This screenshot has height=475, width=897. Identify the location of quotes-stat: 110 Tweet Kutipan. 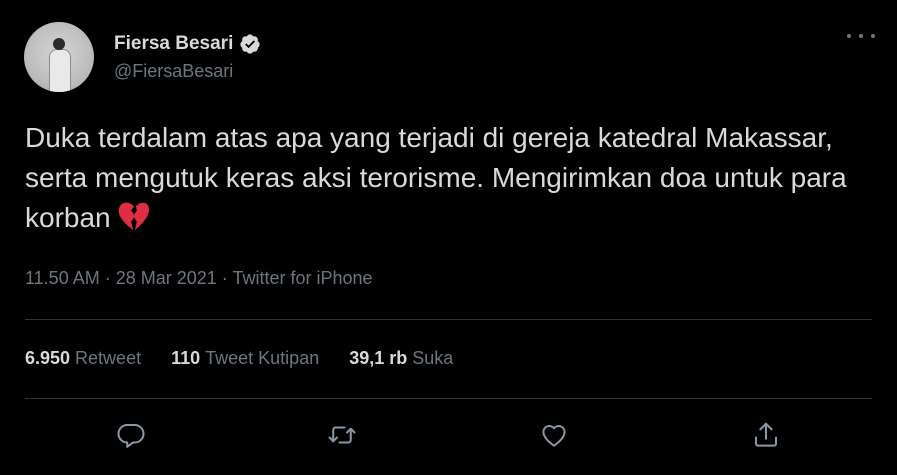
(245, 358).